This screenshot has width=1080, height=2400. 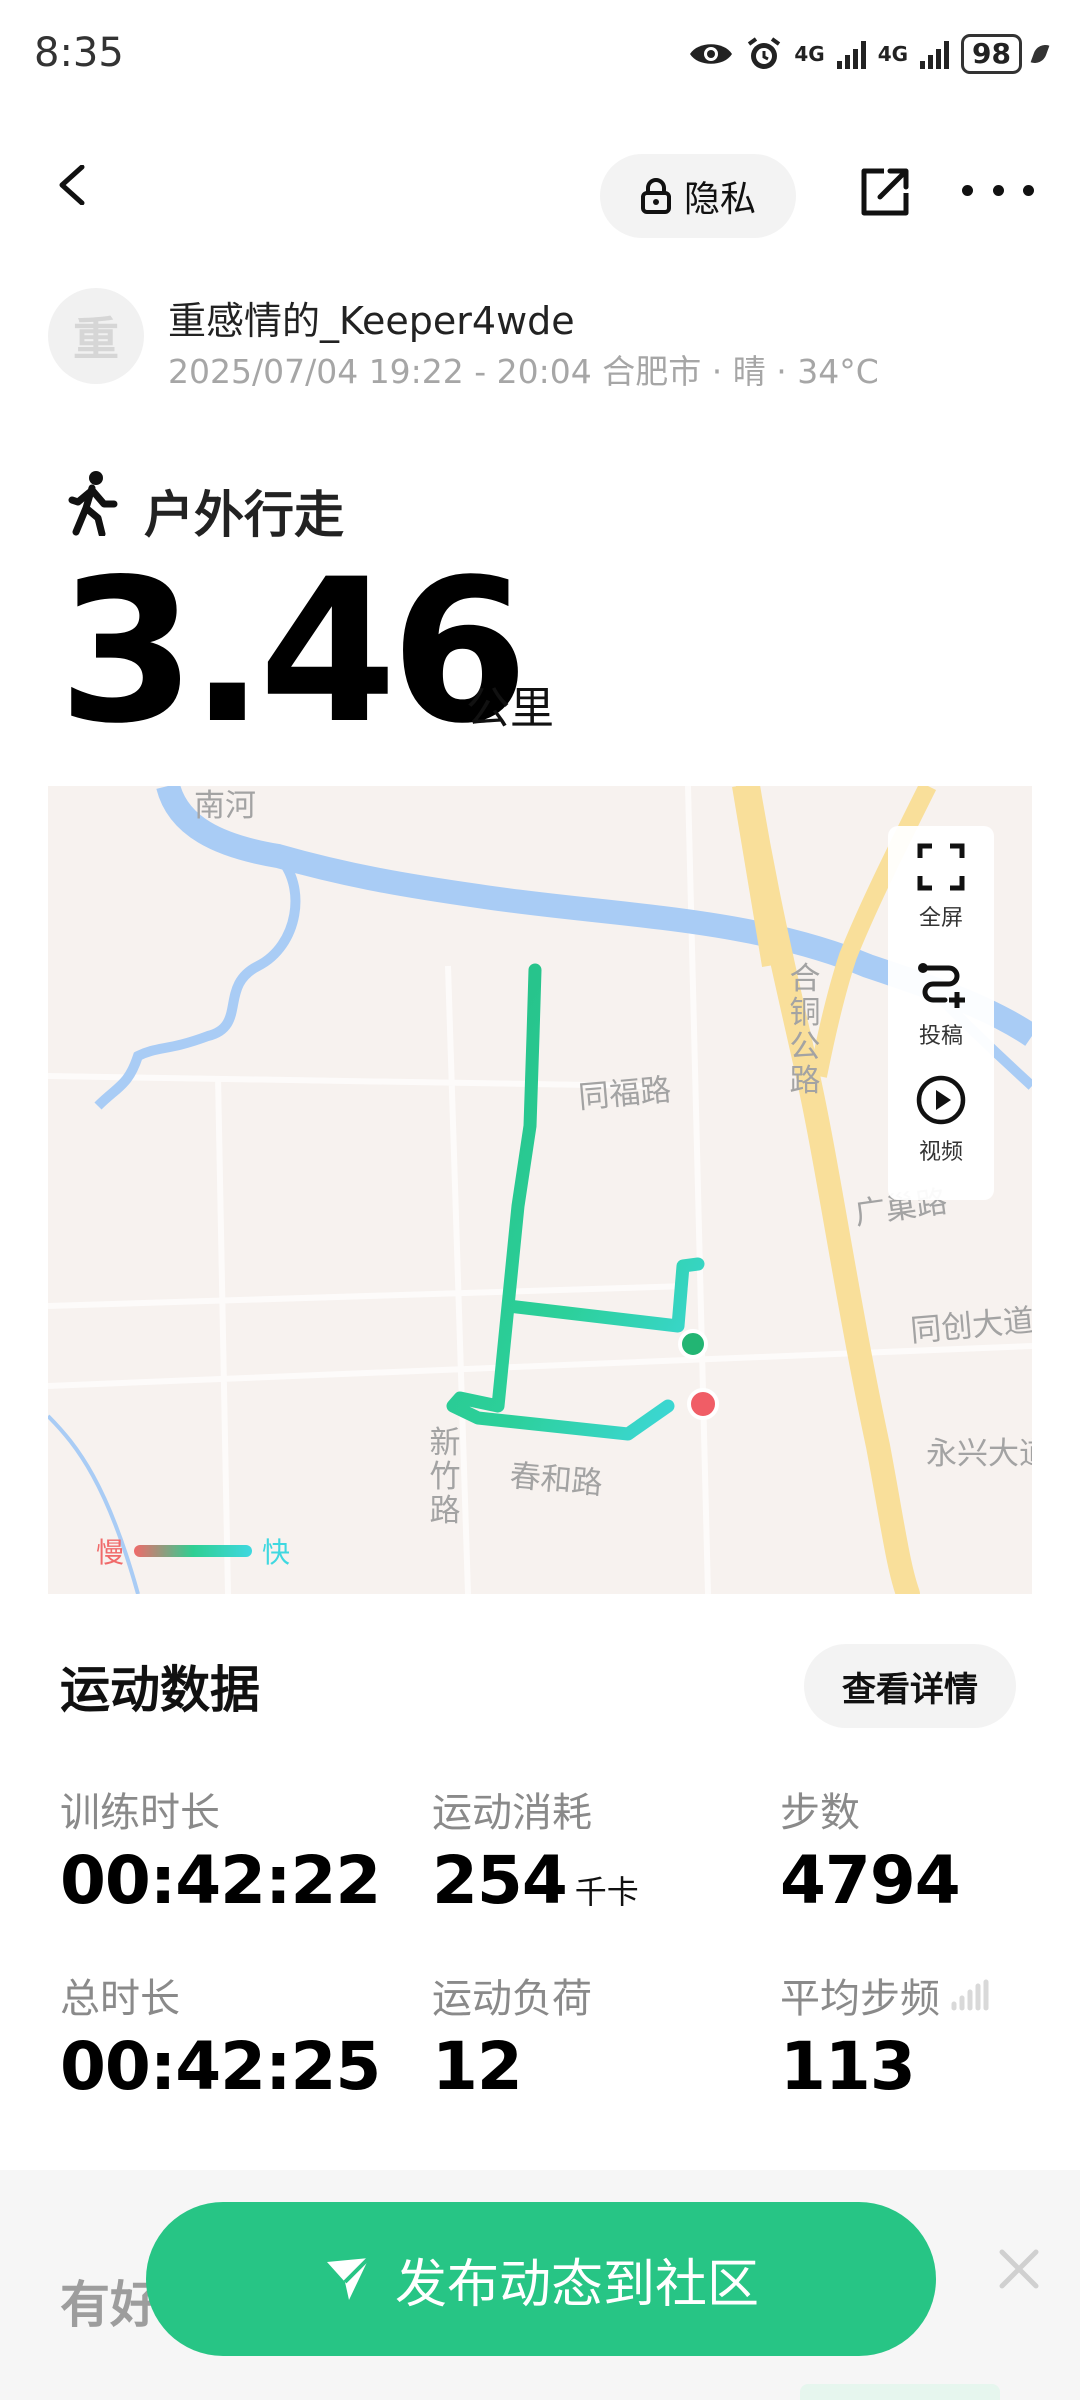 What do you see at coordinates (893, 54) in the screenshot?
I see `signal-type-2: 4G` at bounding box center [893, 54].